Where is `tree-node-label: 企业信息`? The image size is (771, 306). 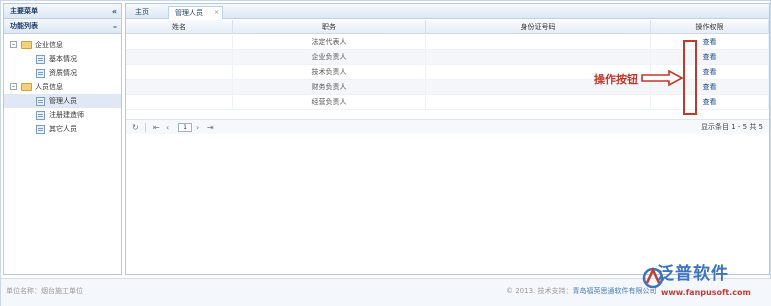 tree-node-label: 企业信息 is located at coordinates (49, 45).